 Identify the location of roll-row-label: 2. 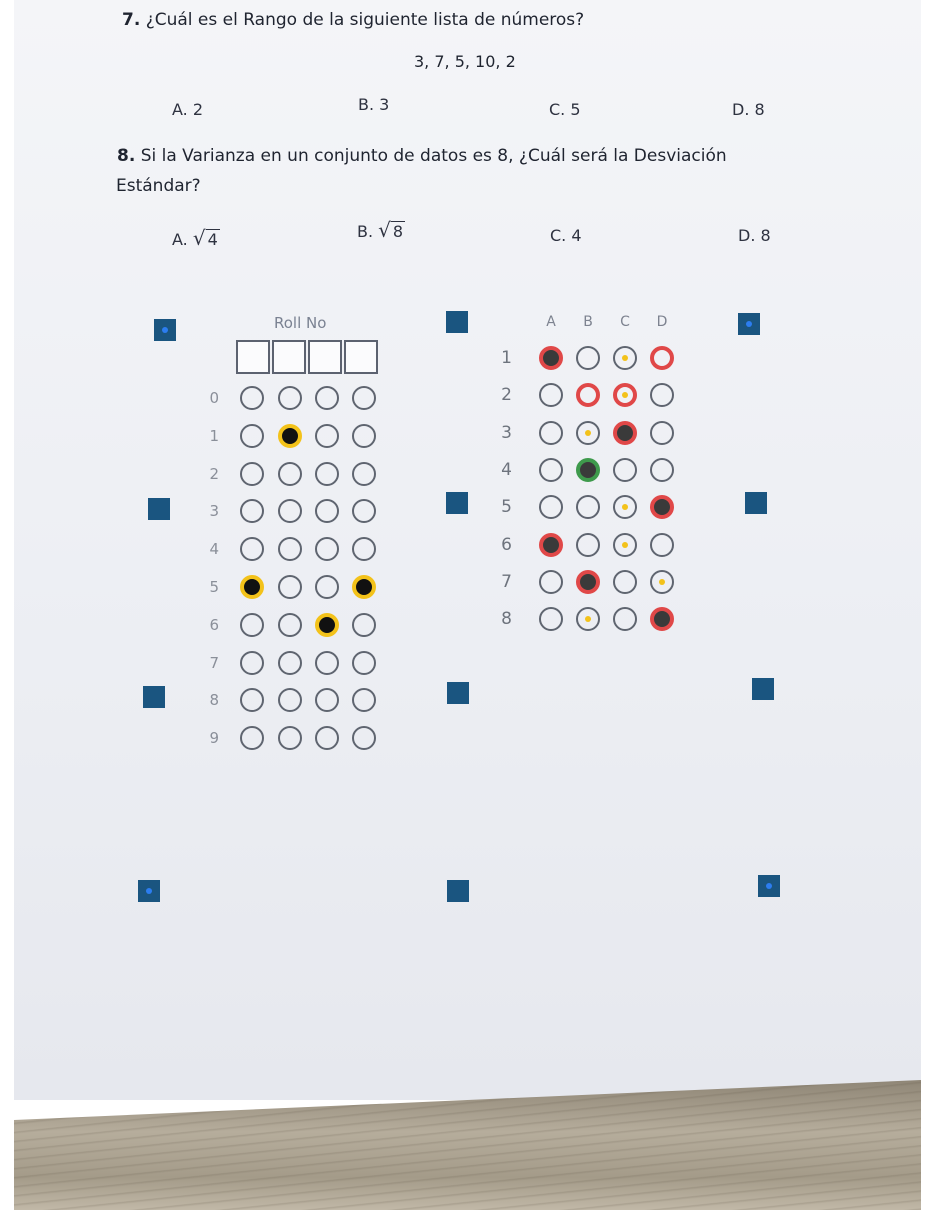
(214, 473).